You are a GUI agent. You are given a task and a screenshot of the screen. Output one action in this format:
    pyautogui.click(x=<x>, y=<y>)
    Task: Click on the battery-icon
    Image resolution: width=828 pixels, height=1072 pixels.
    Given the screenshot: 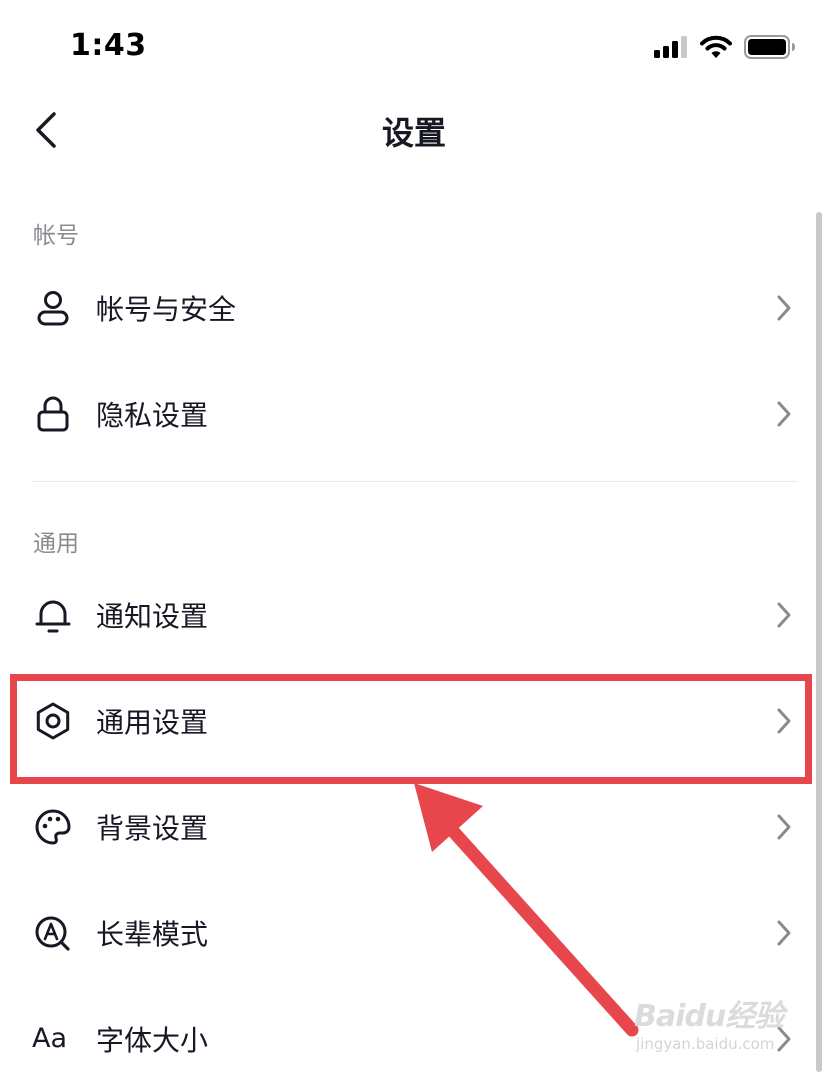 What is the action you would take?
    pyautogui.click(x=770, y=49)
    